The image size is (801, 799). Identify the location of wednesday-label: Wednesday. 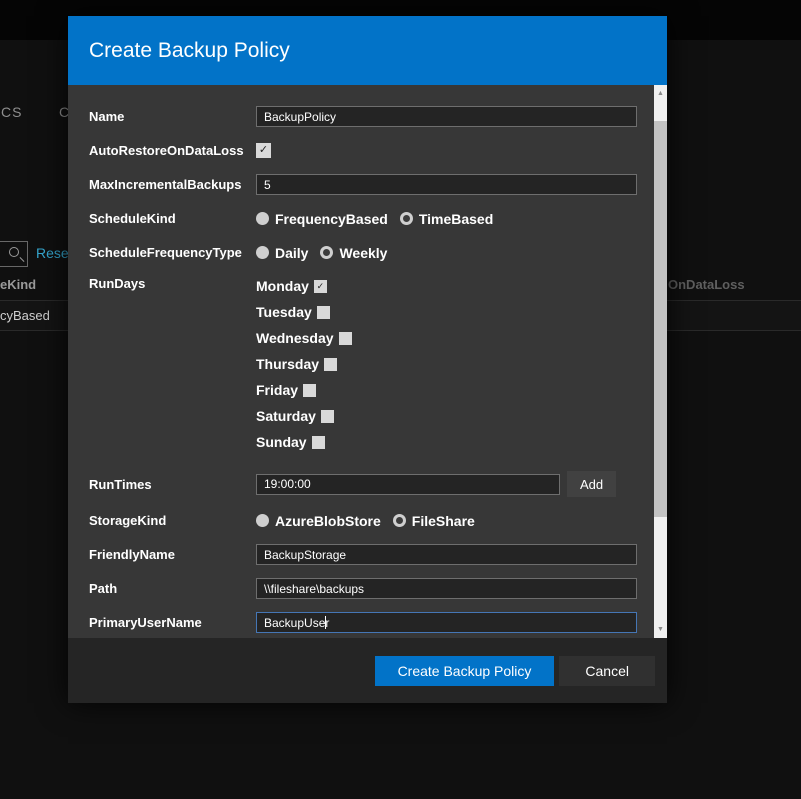
(295, 338).